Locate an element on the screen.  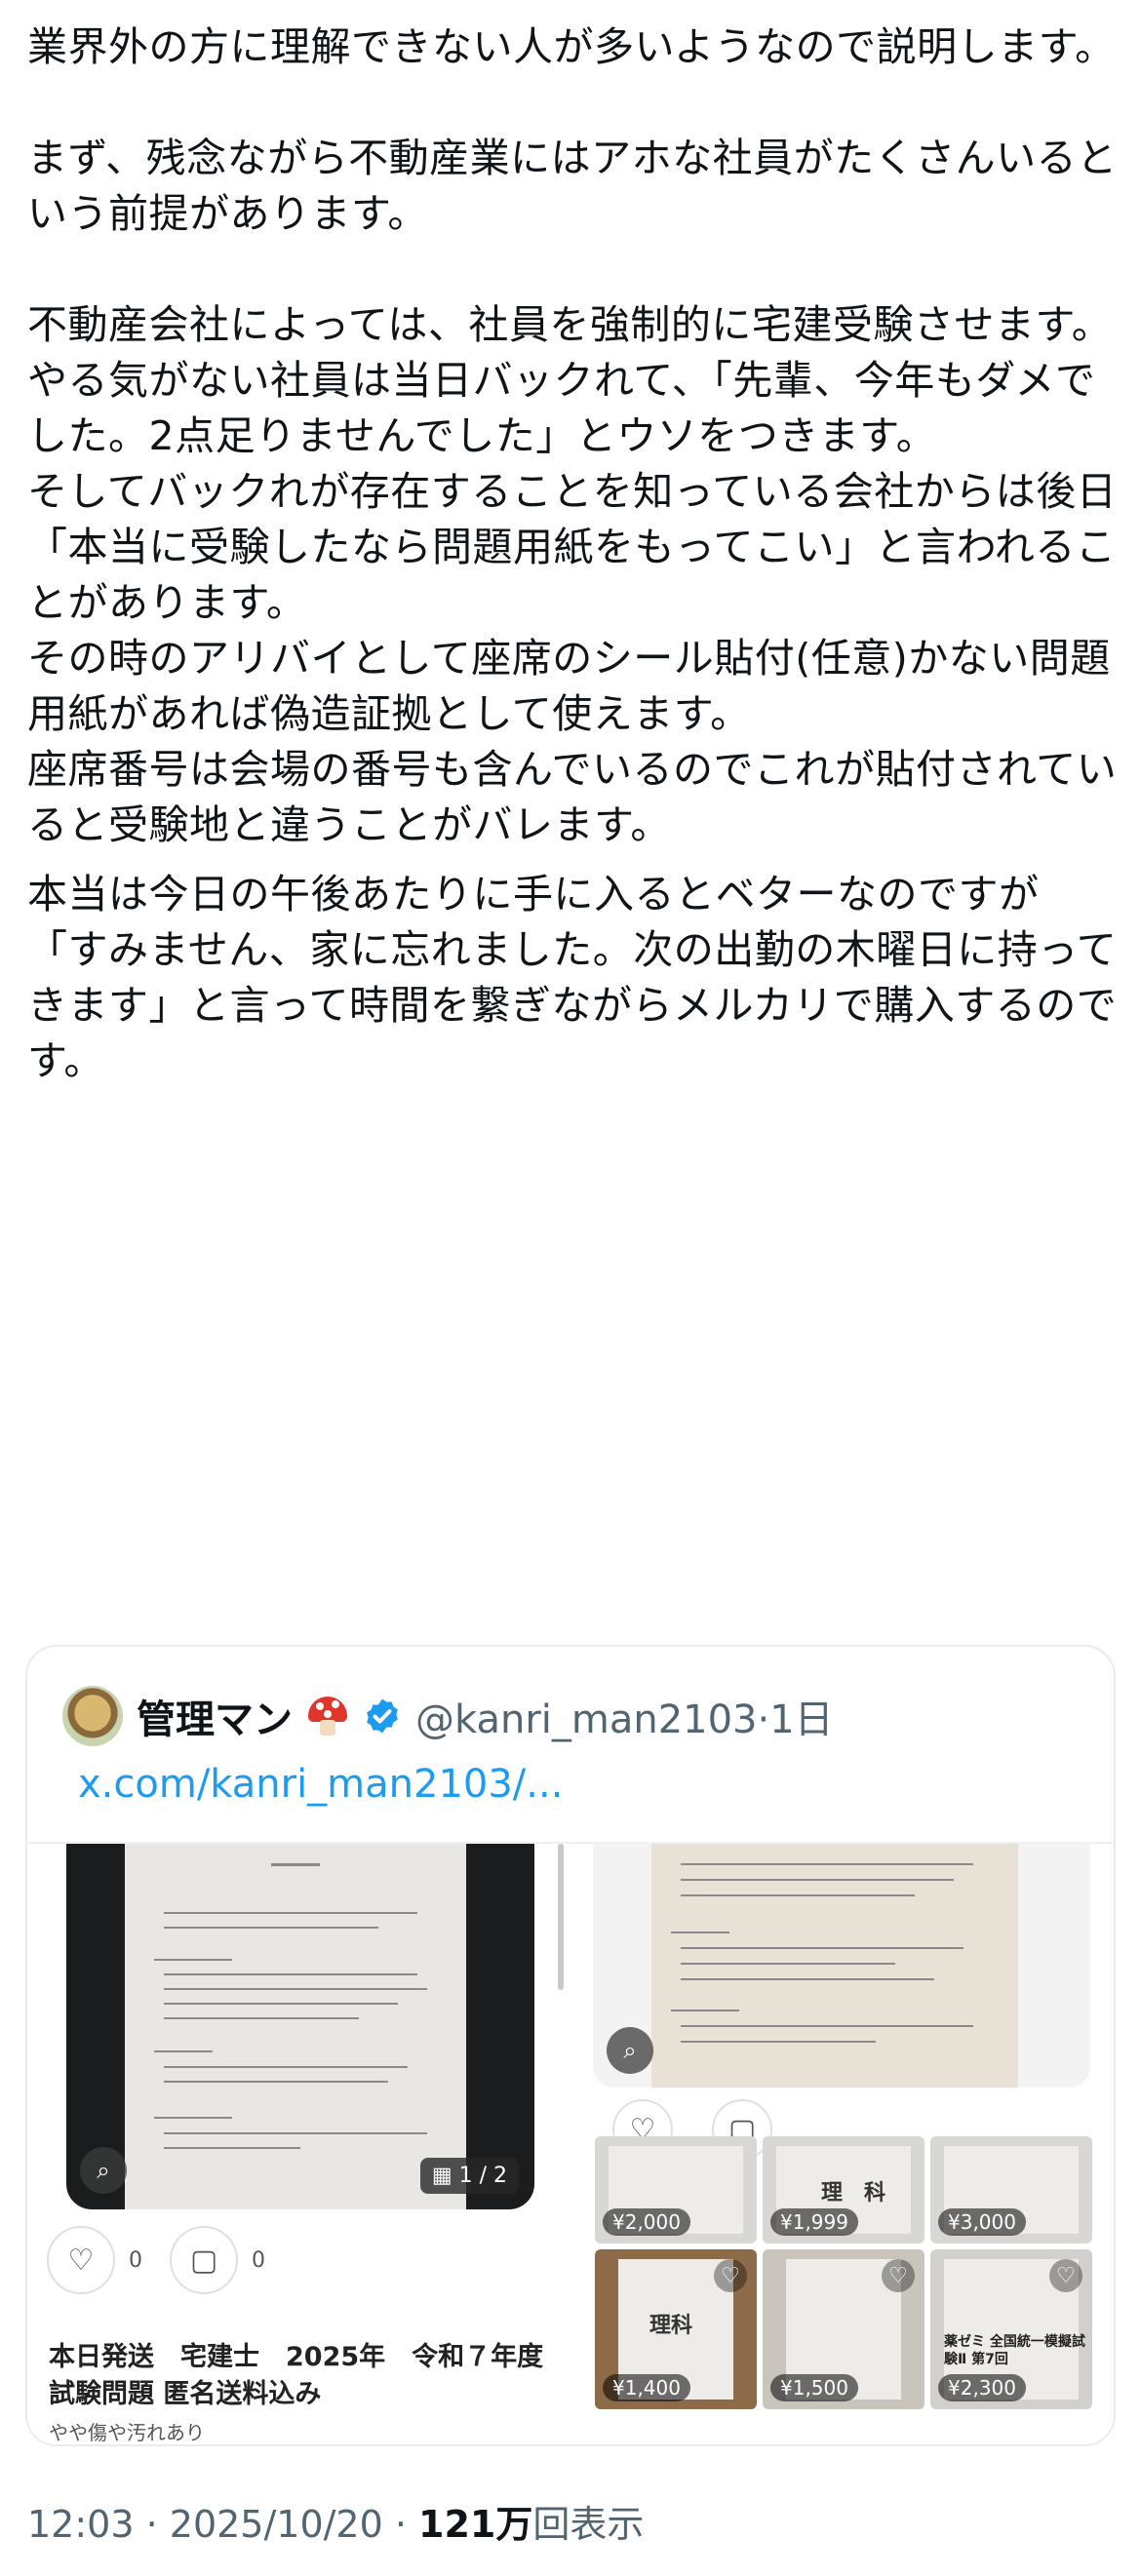
listing-condition: やや傷や汚れあり is located at coordinates (127, 2432).